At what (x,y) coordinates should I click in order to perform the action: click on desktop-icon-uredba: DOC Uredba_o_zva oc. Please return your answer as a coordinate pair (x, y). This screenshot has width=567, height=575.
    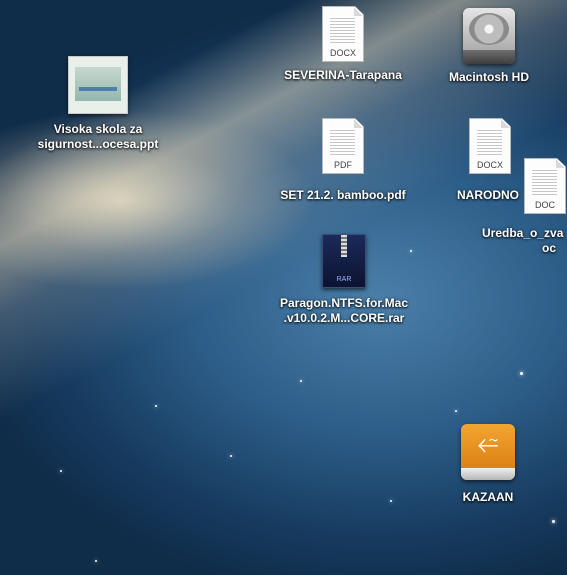
    Looking at the image, I should click on (524, 207).